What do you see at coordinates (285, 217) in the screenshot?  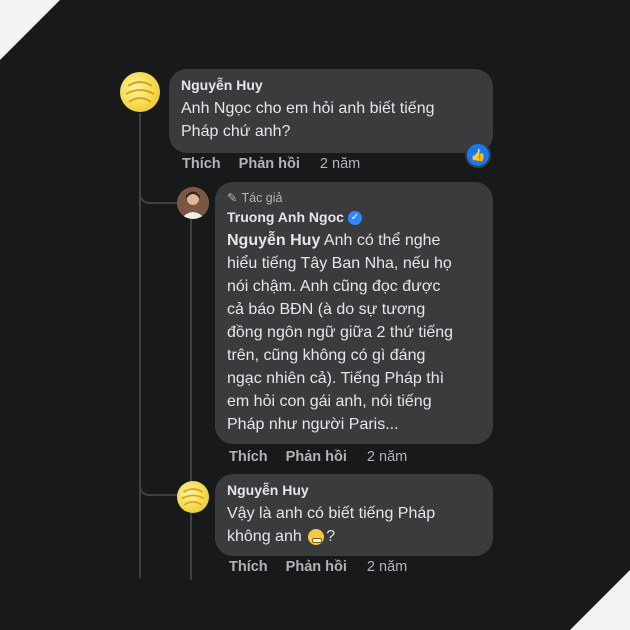 I see `comment-author: Truong Anh Ngoc` at bounding box center [285, 217].